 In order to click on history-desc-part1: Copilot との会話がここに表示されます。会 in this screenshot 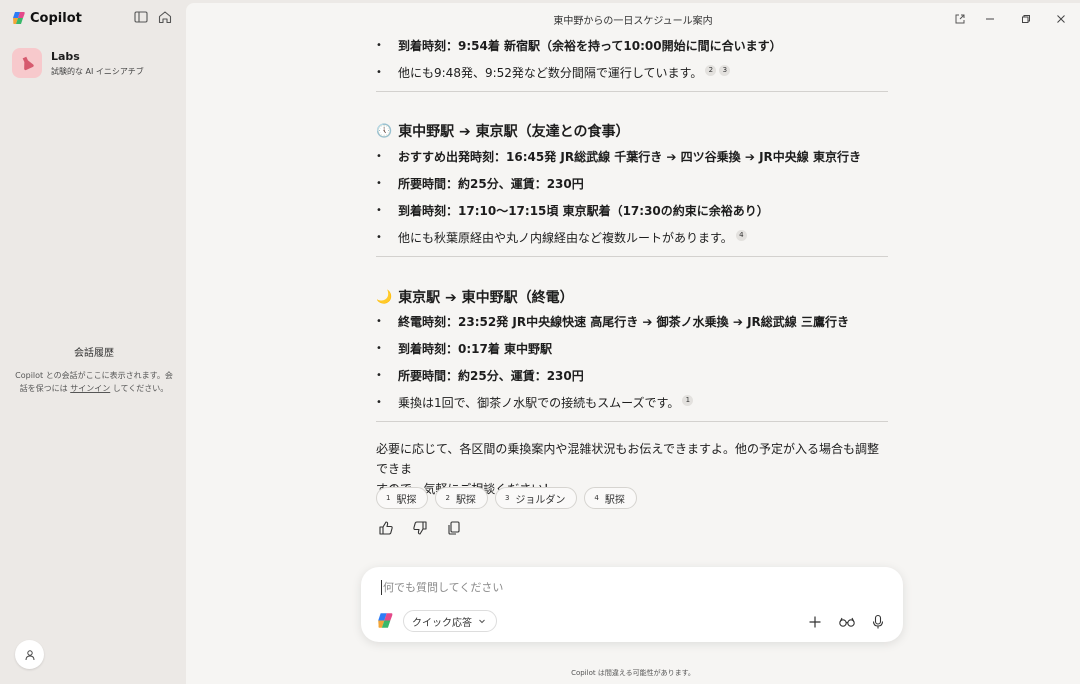, I will do `click(94, 375)`.